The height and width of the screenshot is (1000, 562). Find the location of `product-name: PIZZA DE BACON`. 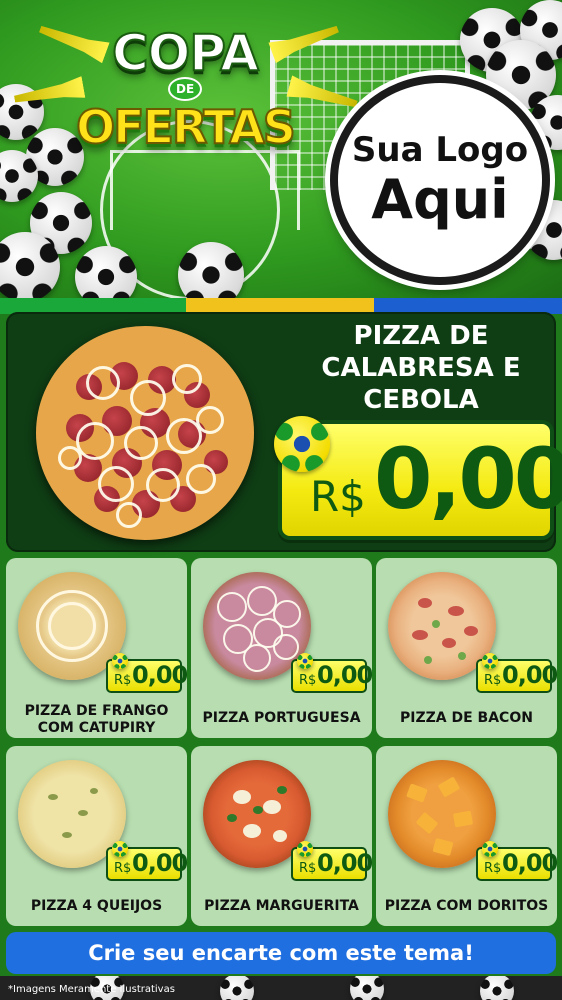

product-name: PIZZA DE BACON is located at coordinates (466, 718).